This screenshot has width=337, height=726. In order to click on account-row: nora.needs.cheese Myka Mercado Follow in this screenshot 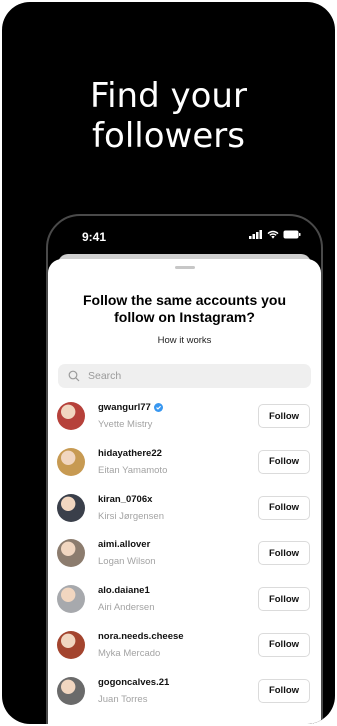, I will do `click(184, 646)`.